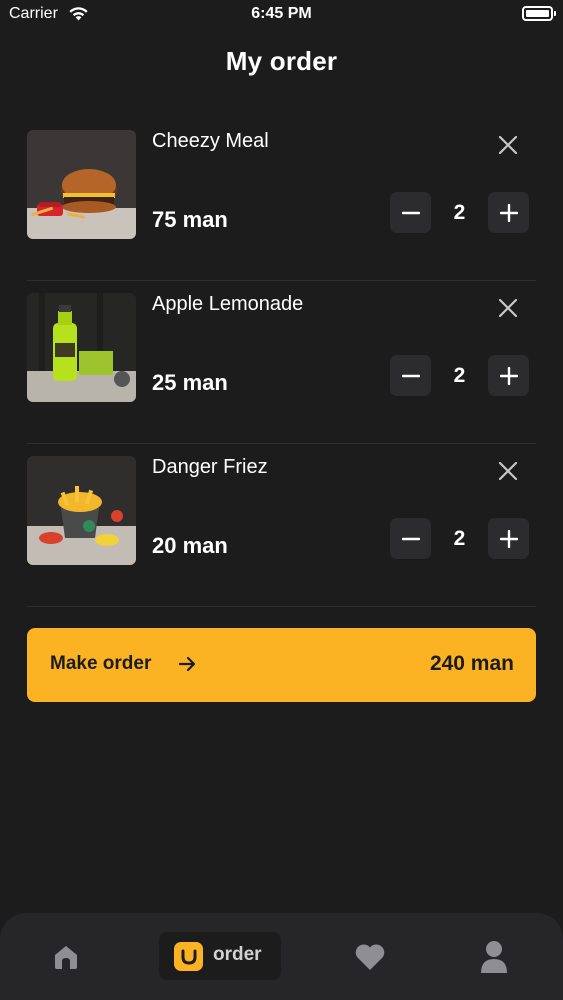 This screenshot has height=1000, width=563. What do you see at coordinates (81, 347) in the screenshot?
I see `item-image-lemonade` at bounding box center [81, 347].